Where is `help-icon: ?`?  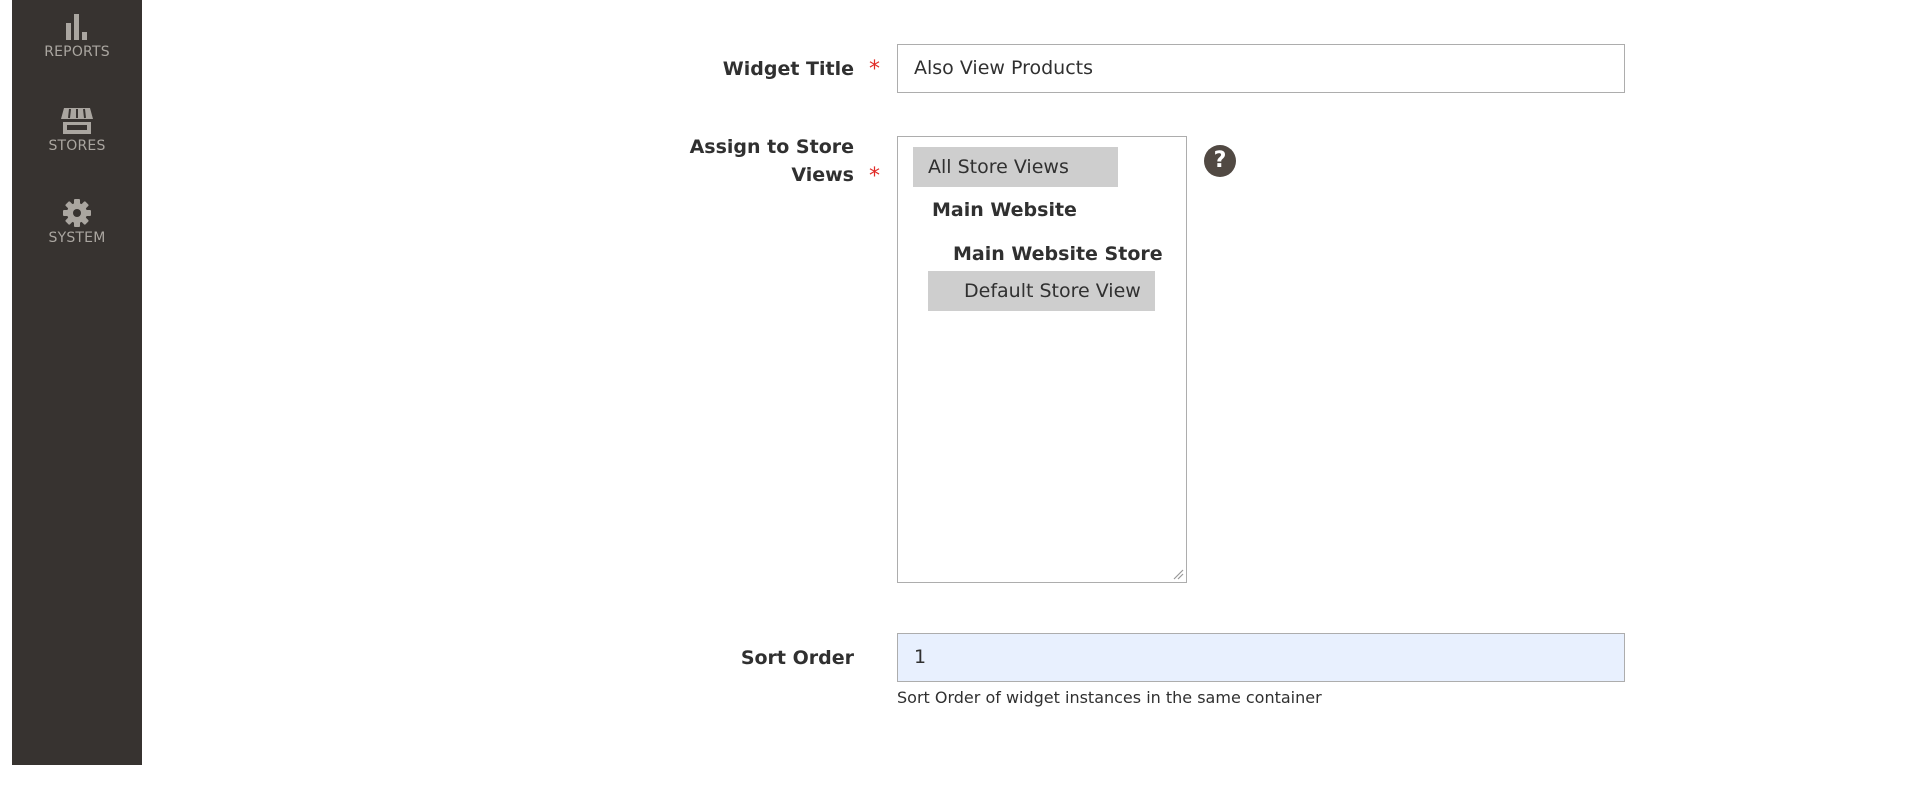
help-icon: ? is located at coordinates (1220, 161).